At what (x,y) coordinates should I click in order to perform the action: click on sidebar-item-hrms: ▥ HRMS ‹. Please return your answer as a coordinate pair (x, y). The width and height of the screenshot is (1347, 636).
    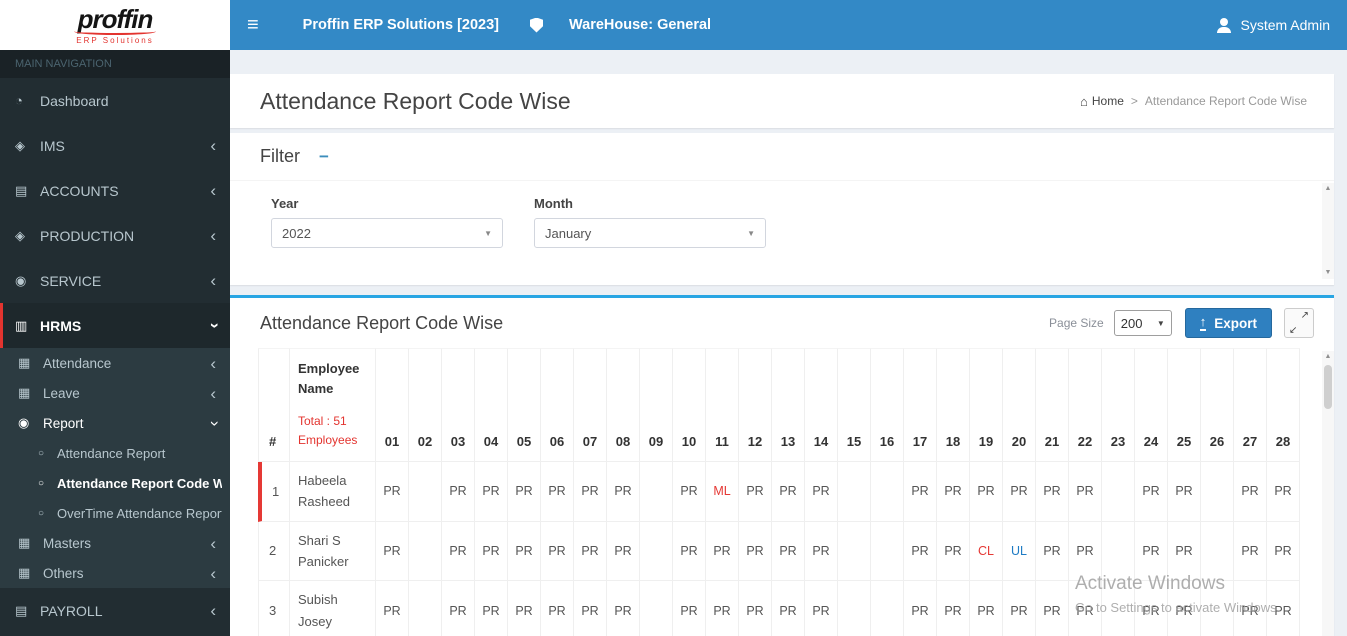
    Looking at the image, I should click on (115, 325).